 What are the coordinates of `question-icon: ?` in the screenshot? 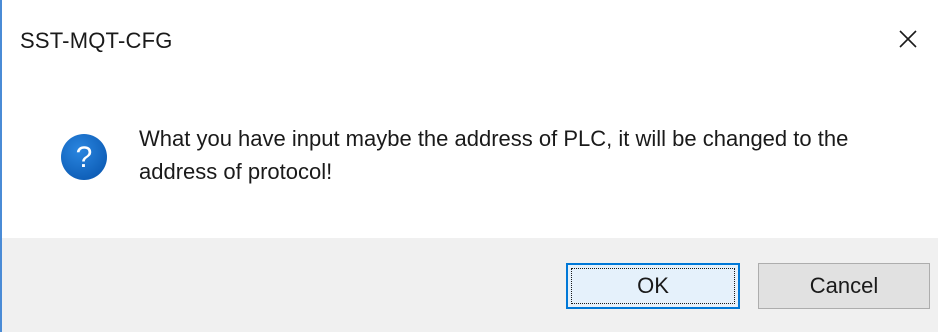 It's located at (84, 157).